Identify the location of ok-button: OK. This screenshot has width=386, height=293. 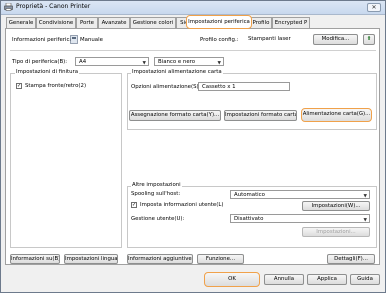
(232, 279).